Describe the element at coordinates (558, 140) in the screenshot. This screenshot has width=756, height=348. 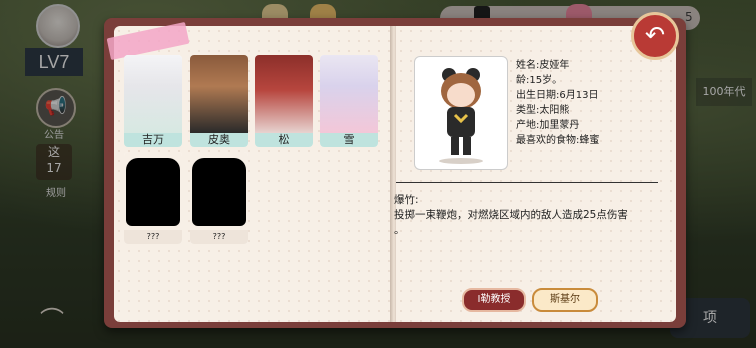
I see `info-favorite-food: 最喜欢的食物:蜂蜜` at that location.